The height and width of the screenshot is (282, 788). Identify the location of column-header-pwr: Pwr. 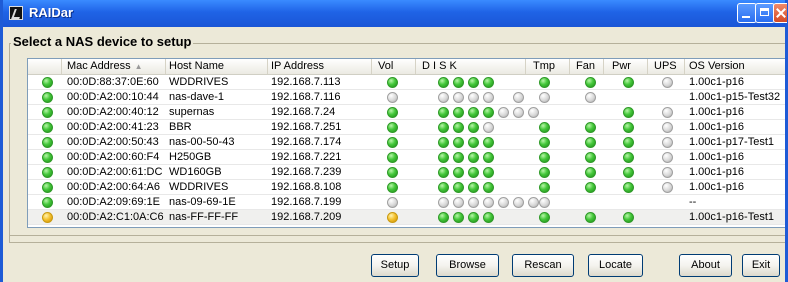
(626, 66).